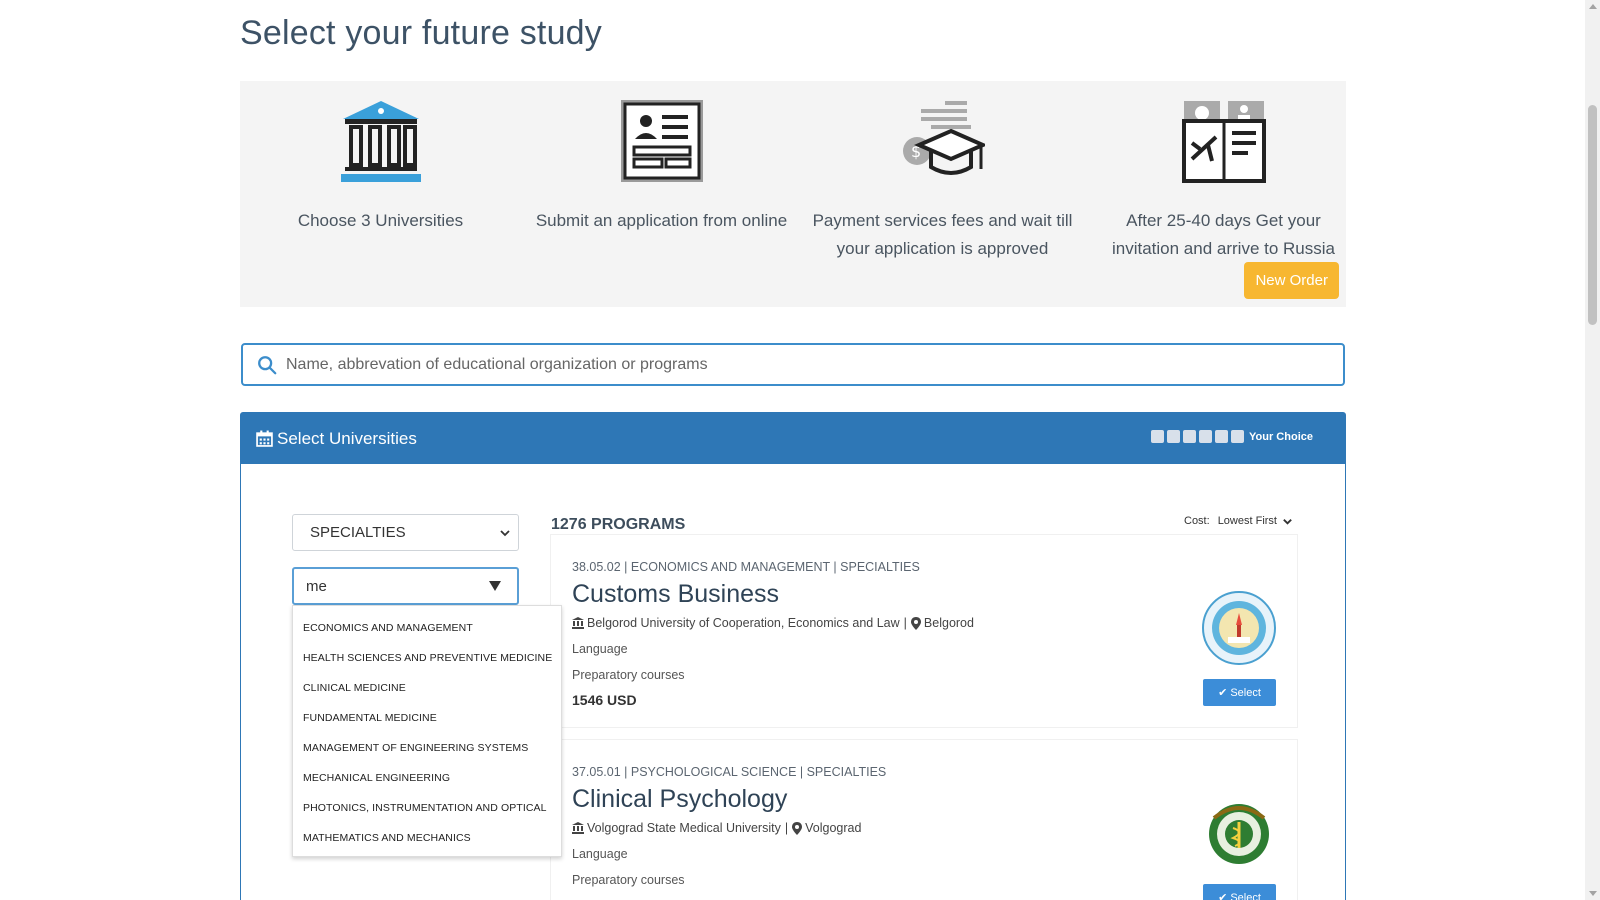 The width and height of the screenshot is (1600, 900). I want to click on program-price: 1546 USD, so click(604, 700).